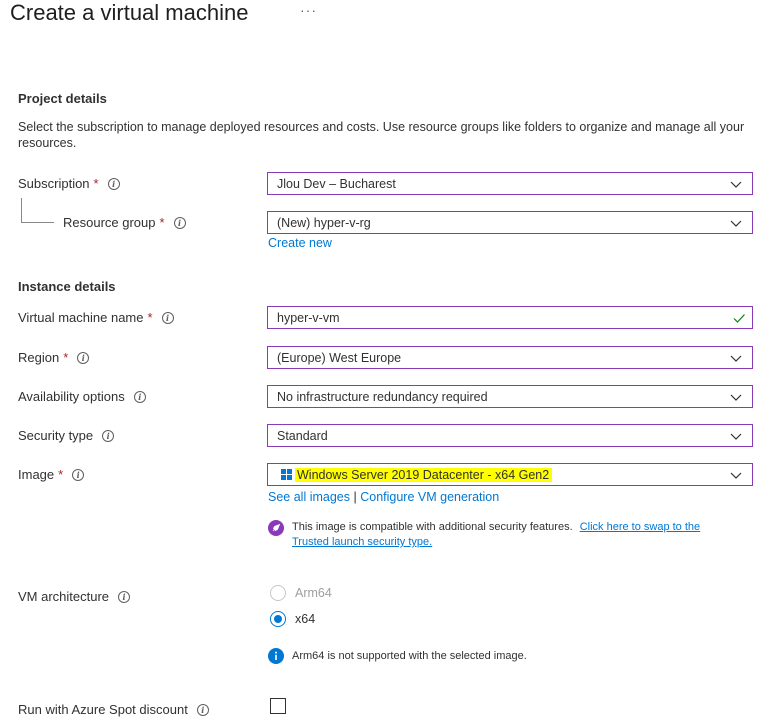 This screenshot has width=762, height=725. Describe the element at coordinates (54, 357) in the screenshot. I see `region-label: Region * i` at that location.